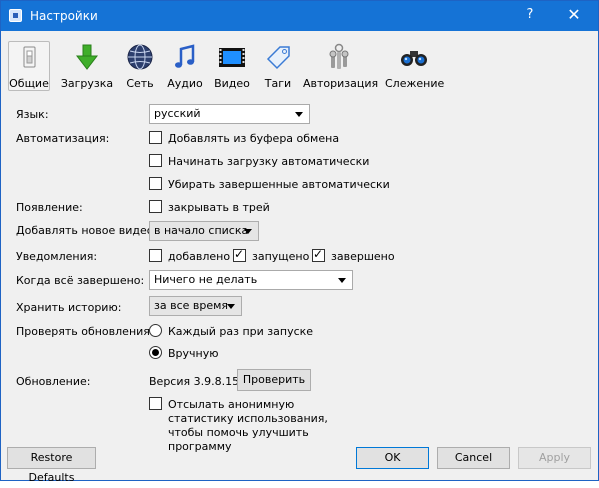  What do you see at coordinates (194, 381) in the screenshot?
I see `version-text: Версия 3.9.8.15` at bounding box center [194, 381].